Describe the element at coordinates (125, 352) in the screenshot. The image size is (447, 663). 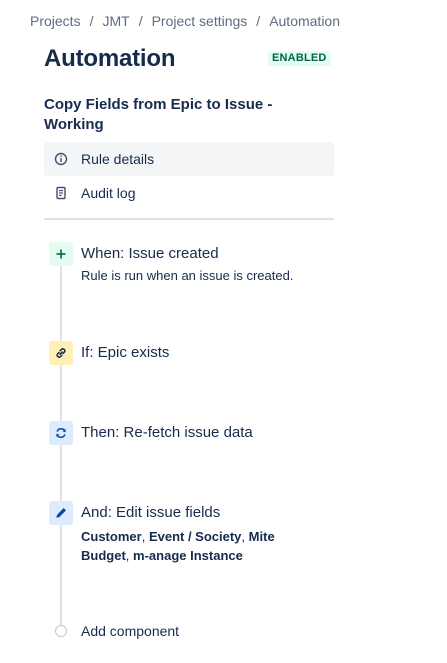
I see `step-title: If: Epic exists` at that location.